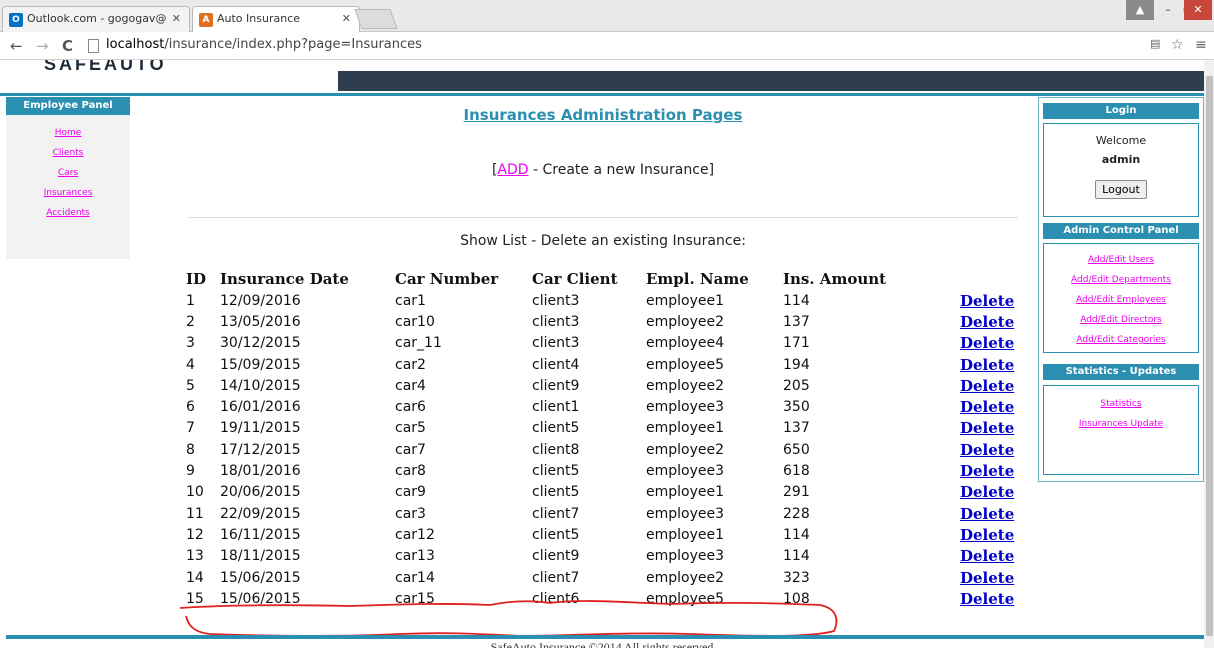 This screenshot has width=1214, height=648. Describe the element at coordinates (260, 428) in the screenshot. I see `cell-date: 19/11/2015` at that location.